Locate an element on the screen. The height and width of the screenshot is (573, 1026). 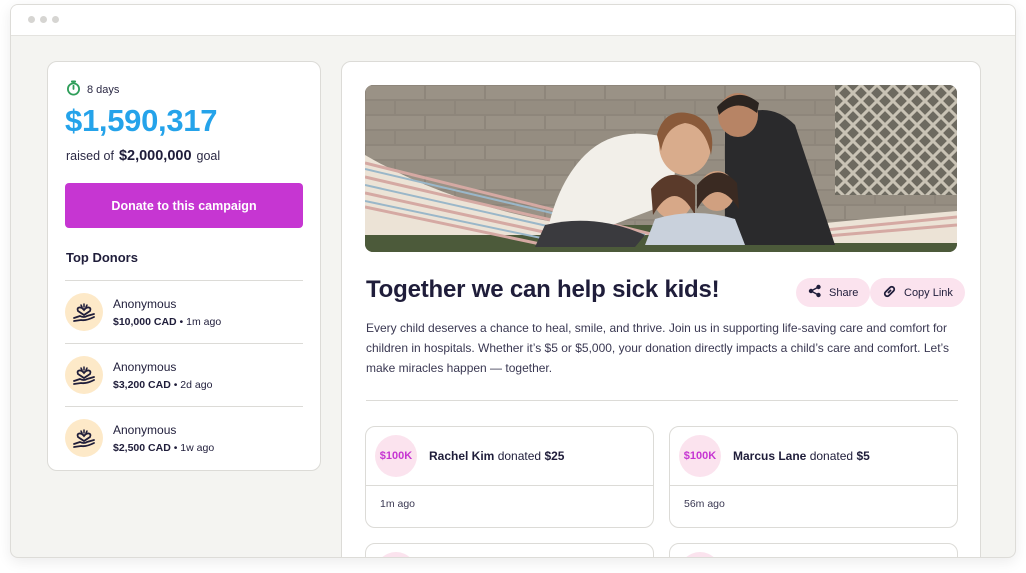
donation-text: Marcus Lane donated $5 is located at coordinates (801, 456).